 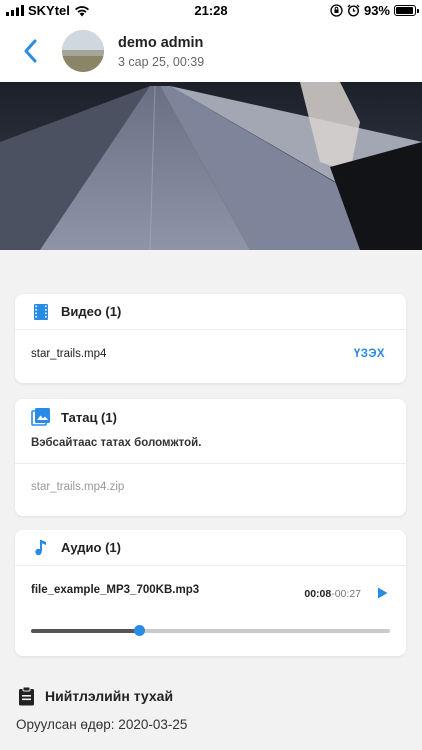 I want to click on video-filename: star_trails.mp4, so click(x=69, y=354).